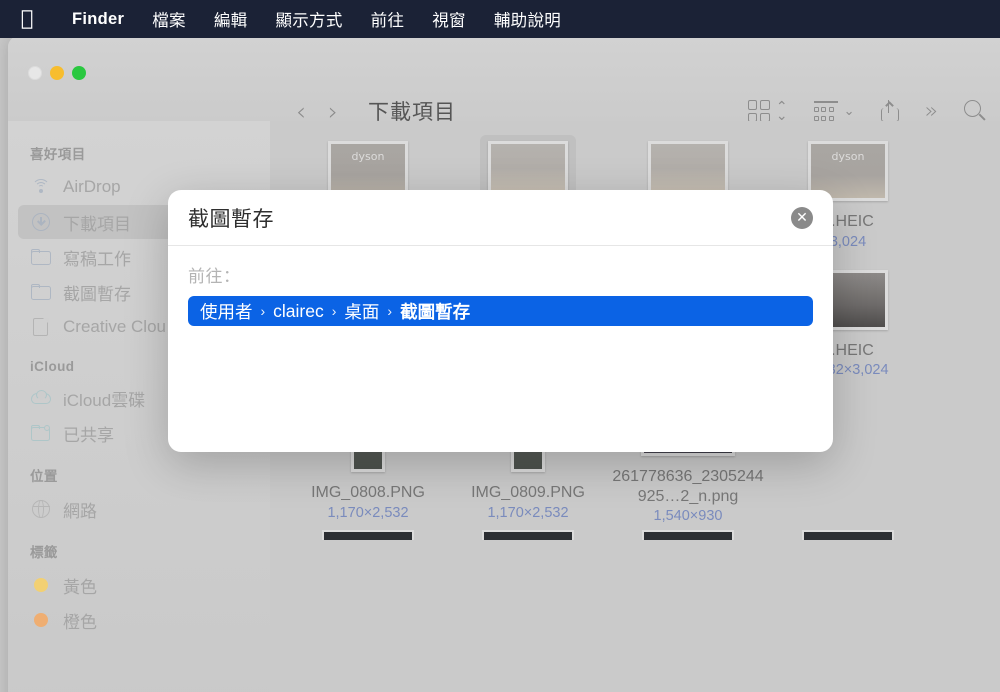  I want to click on airdrop-icon, so click(41, 187).